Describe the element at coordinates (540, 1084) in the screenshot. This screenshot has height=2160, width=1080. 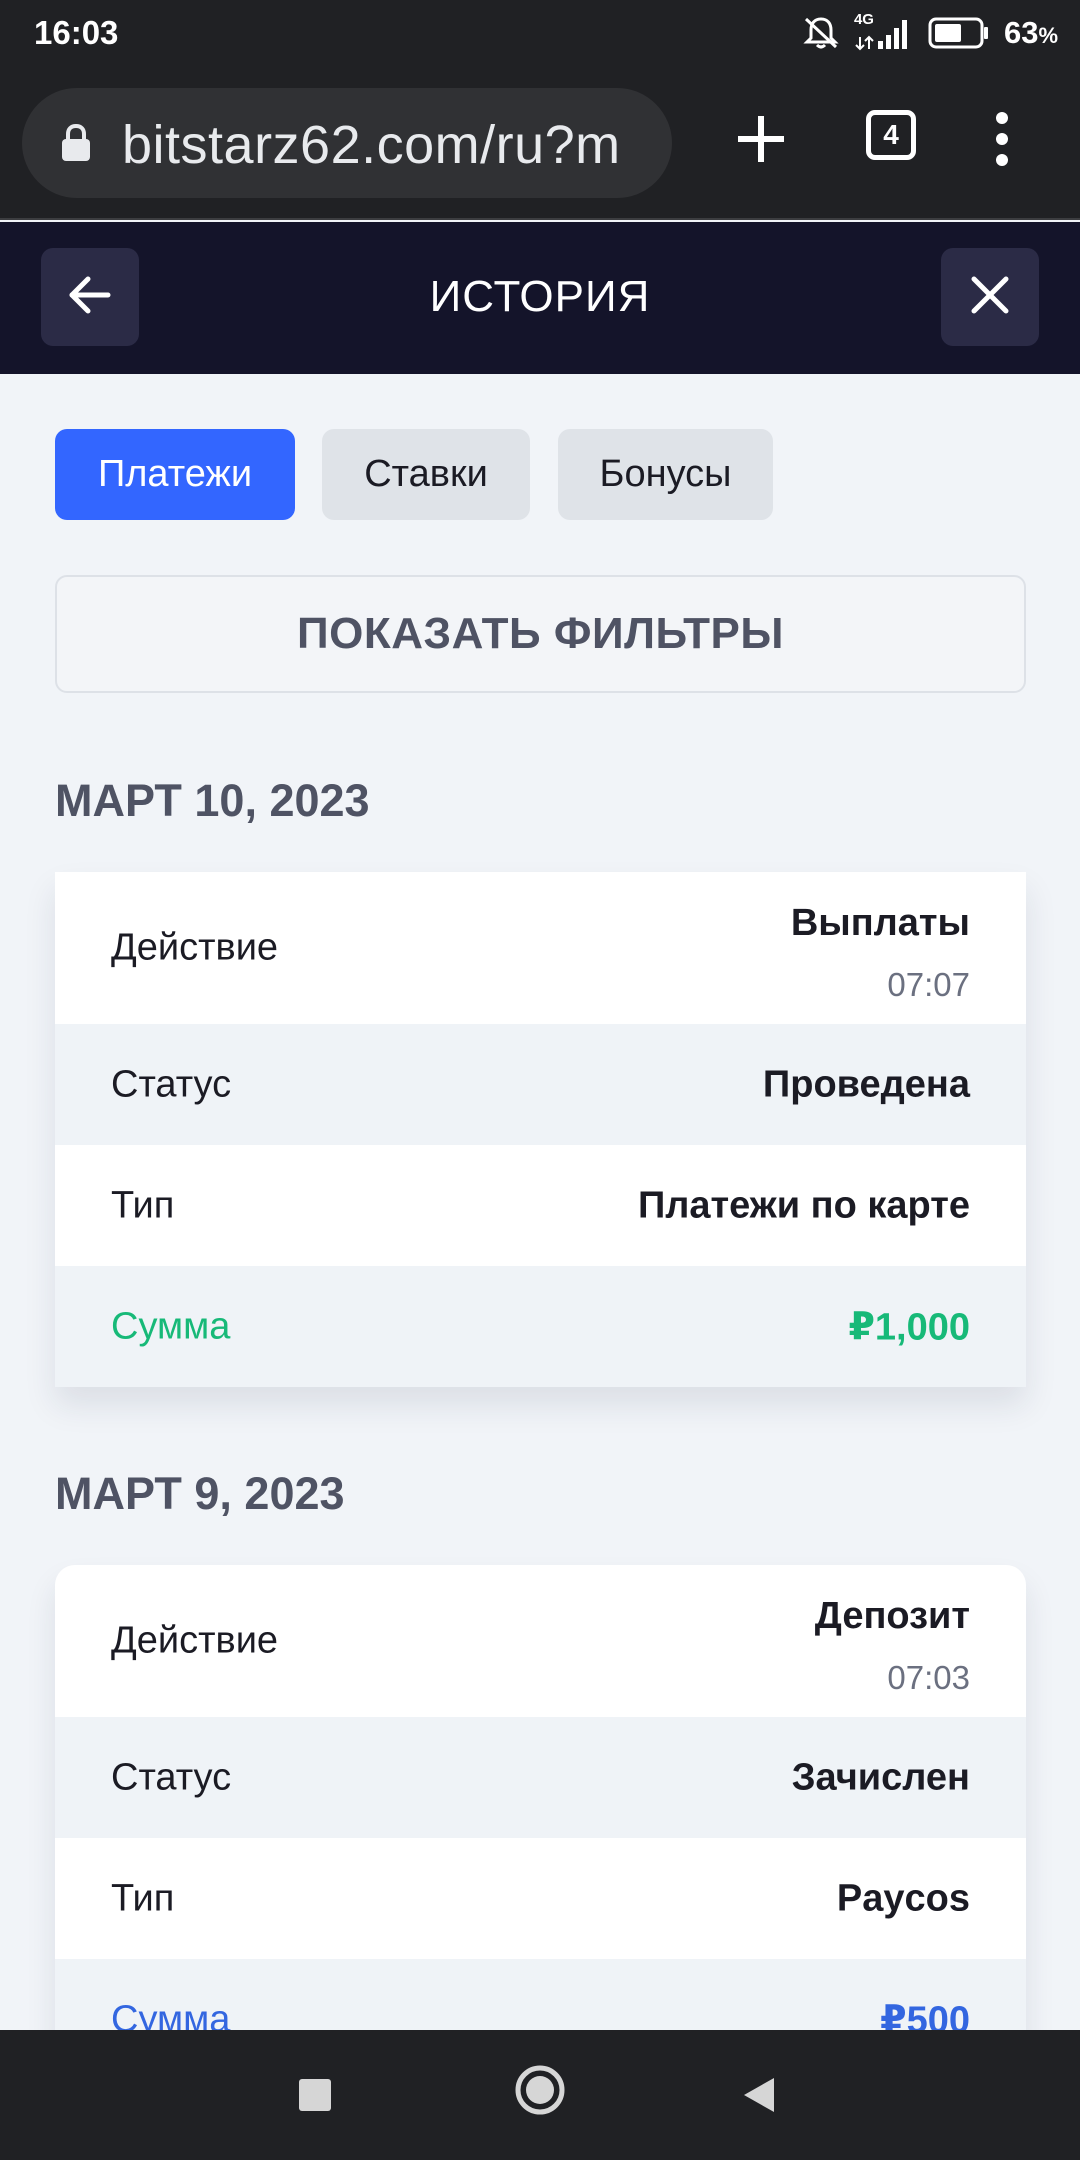
I see `status-row: Статус Проведена` at that location.